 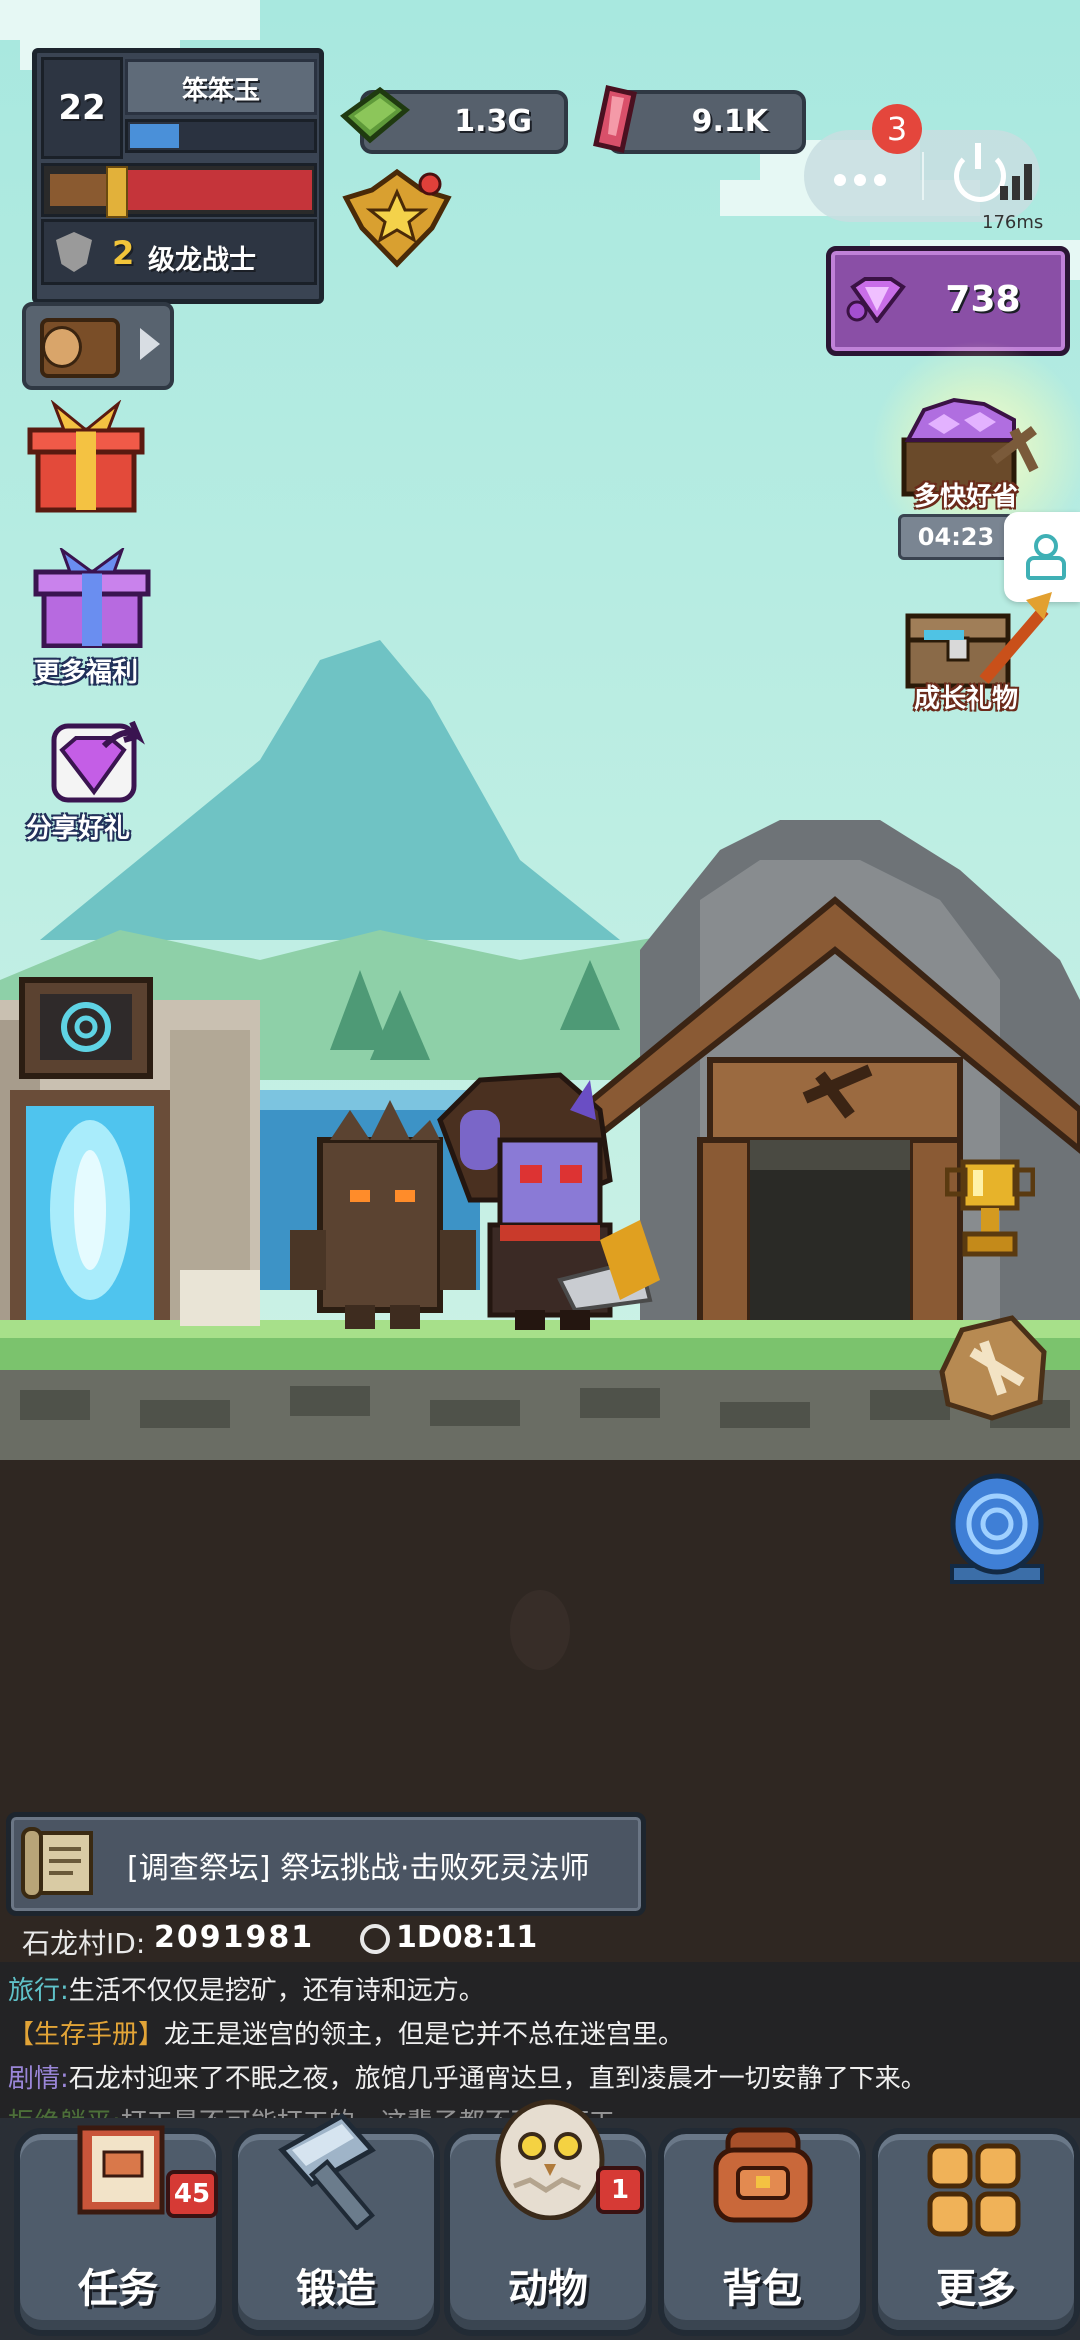 I want to click on village-id-value: 2091981, so click(x=234, y=1937).